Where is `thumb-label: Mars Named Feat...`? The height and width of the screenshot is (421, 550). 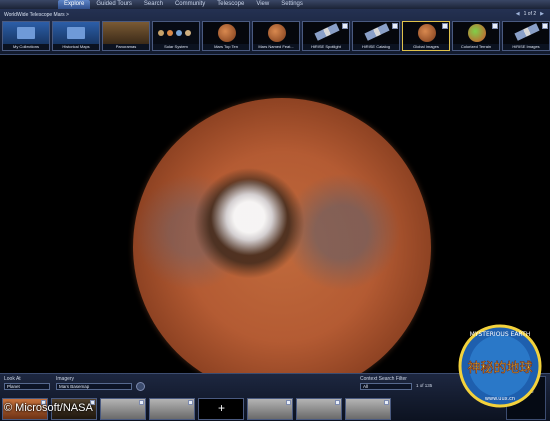 thumb-label: Mars Named Feat... is located at coordinates (276, 46).